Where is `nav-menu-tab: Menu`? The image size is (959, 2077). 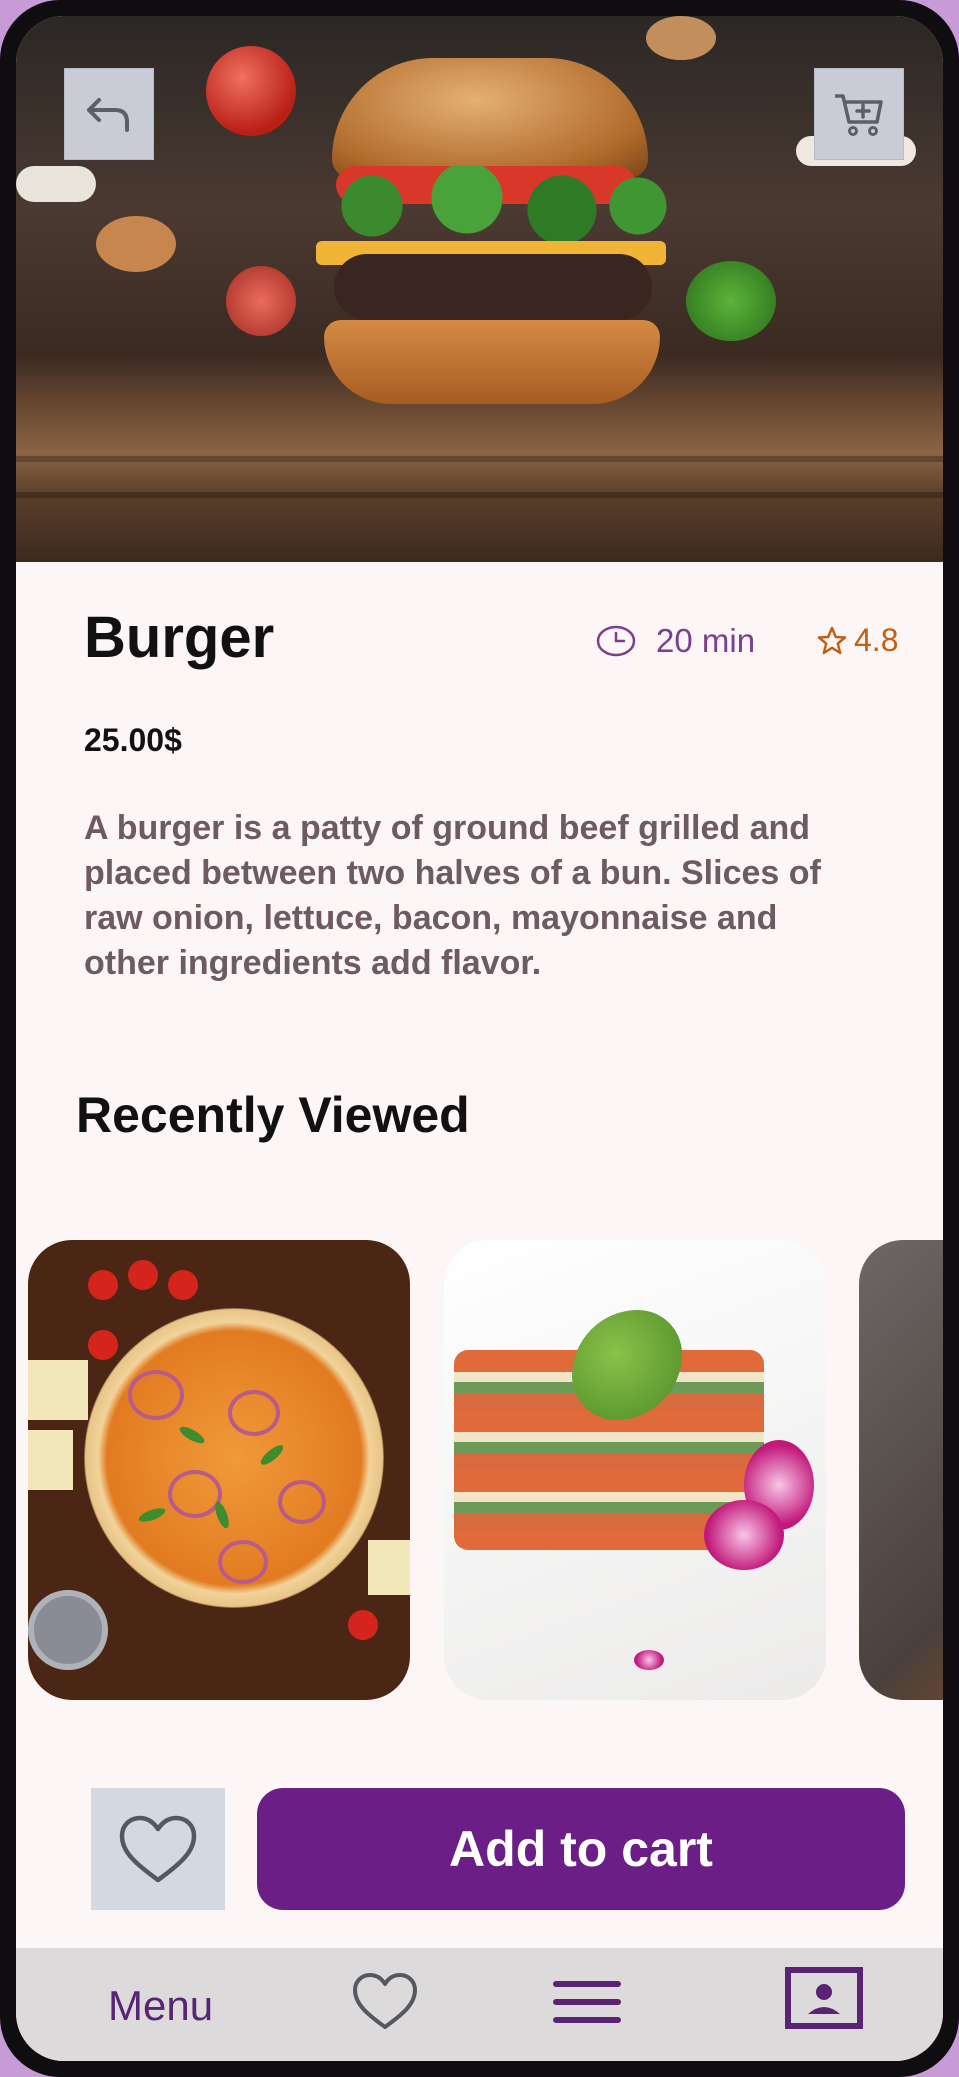 nav-menu-tab: Menu is located at coordinates (160, 2006).